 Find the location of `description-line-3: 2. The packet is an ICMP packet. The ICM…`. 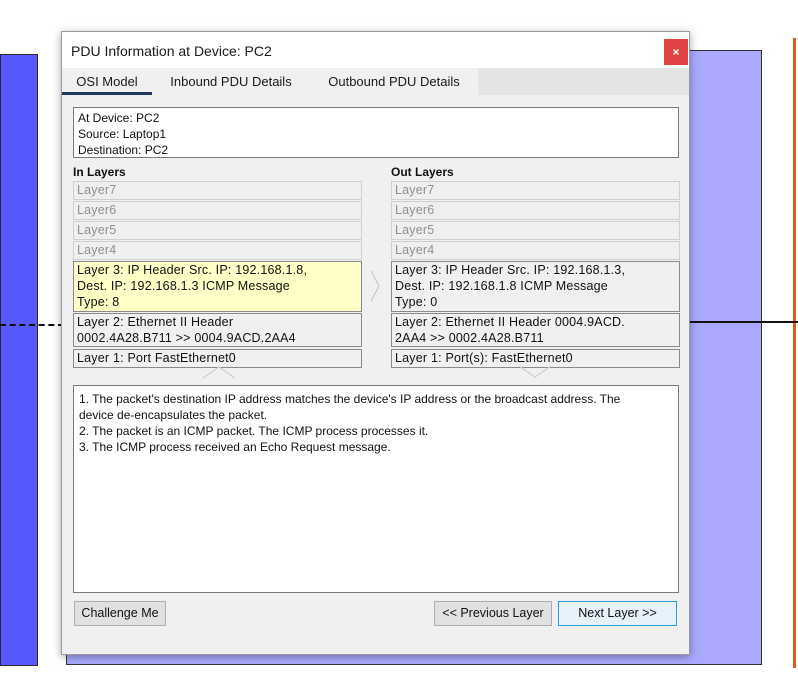

description-line-3: 2. The packet is an ICMP packet. The ICM… is located at coordinates (254, 431).